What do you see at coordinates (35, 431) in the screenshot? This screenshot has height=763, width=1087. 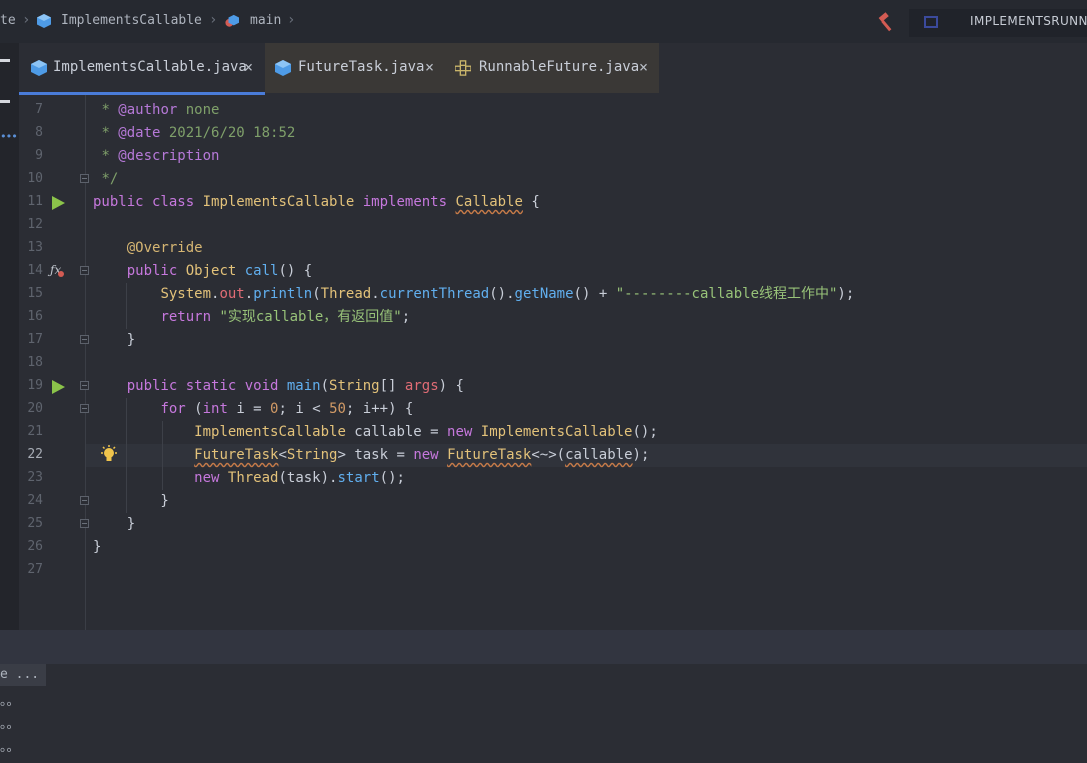 I see `line-number: 21` at bounding box center [35, 431].